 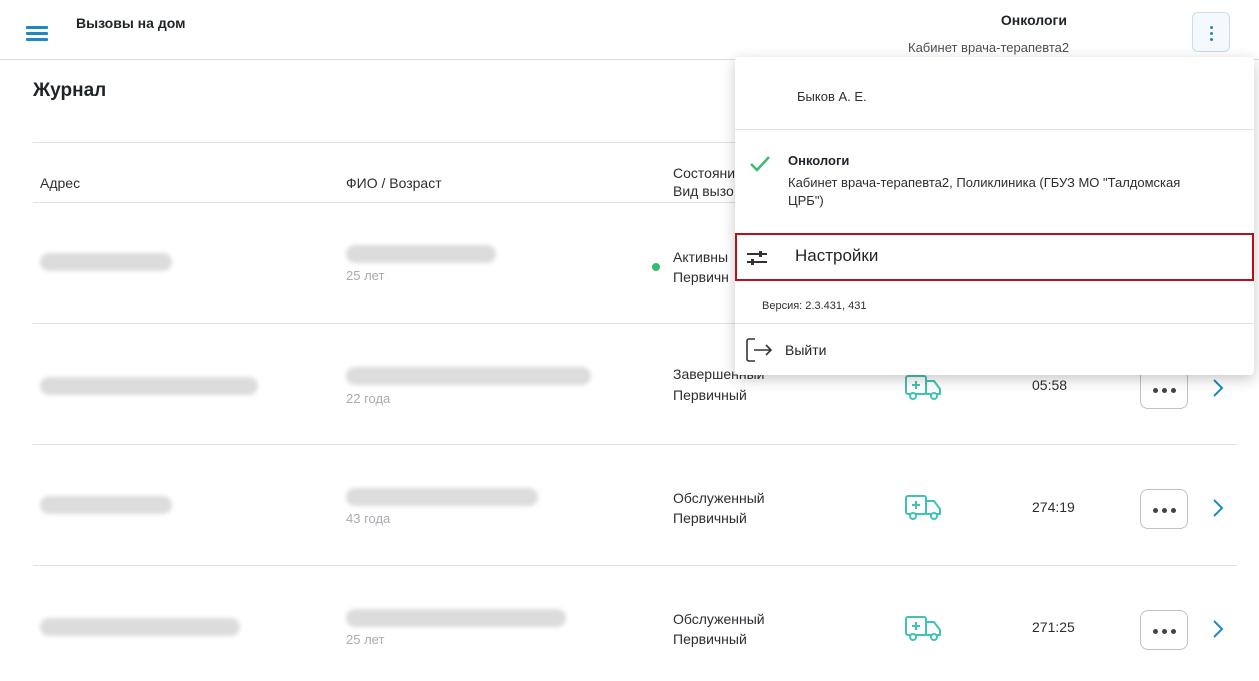 I want to click on menu-settings-item: Настройки, so click(x=994, y=257).